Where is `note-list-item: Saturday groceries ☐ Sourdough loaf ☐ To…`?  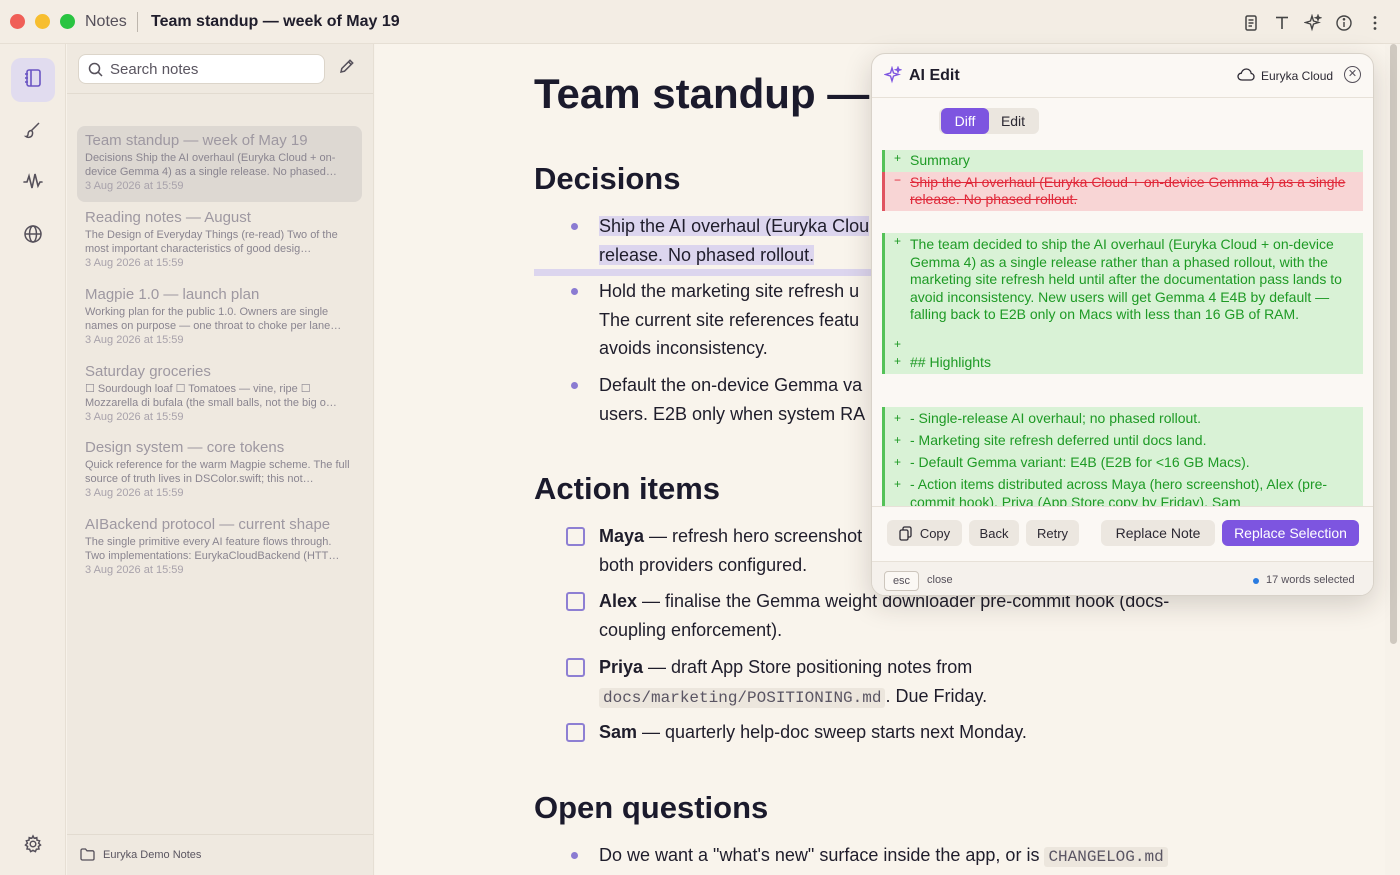
note-list-item: Saturday groceries ☐ Sourdough loaf ☐ To… is located at coordinates (219, 395).